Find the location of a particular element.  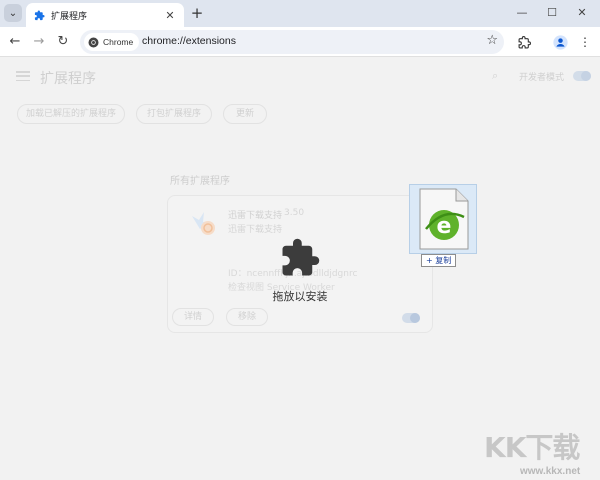

new-tab-button: + is located at coordinates (197, 13).